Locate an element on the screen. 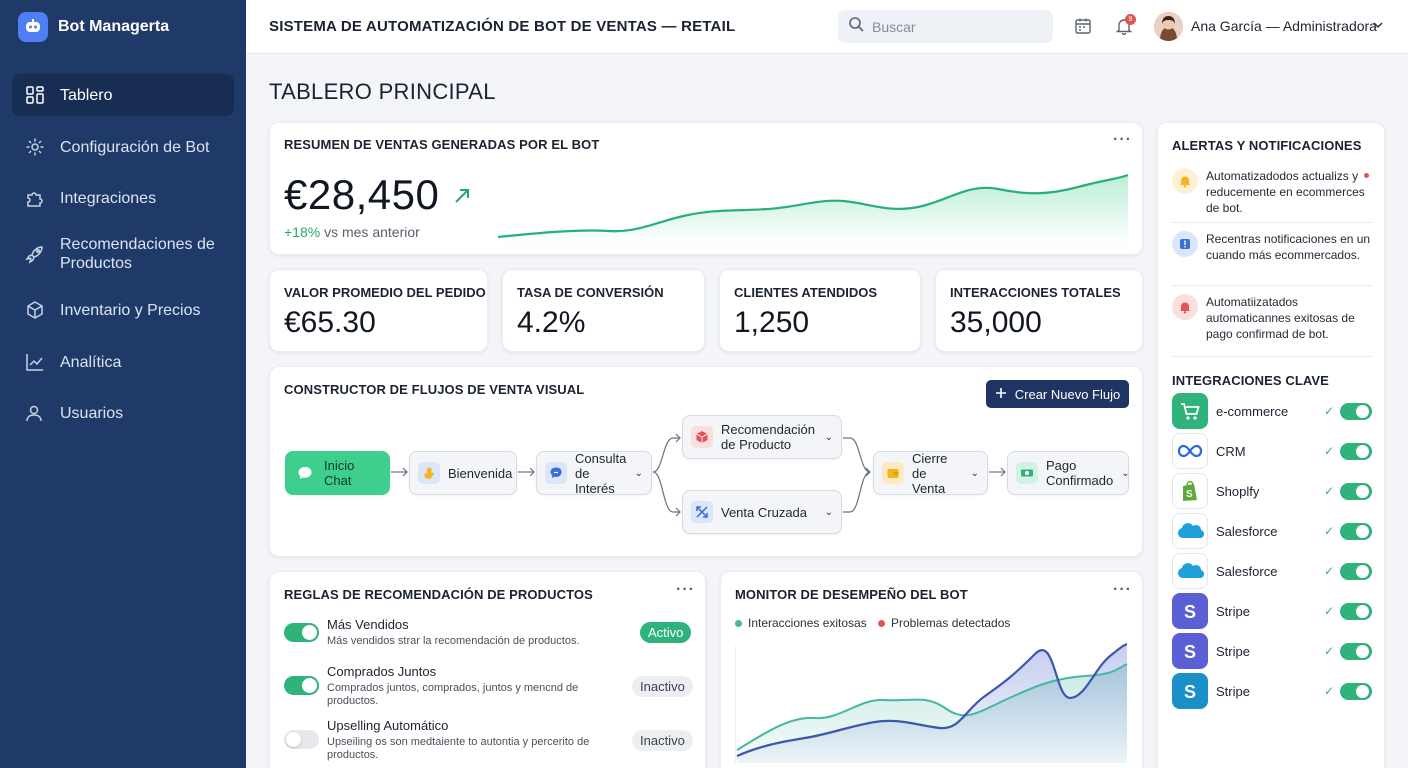 Image resolution: width=1408 pixels, height=768 pixels. flow-node-cierre: Cierre de Venta ⌄ is located at coordinates (930, 473).